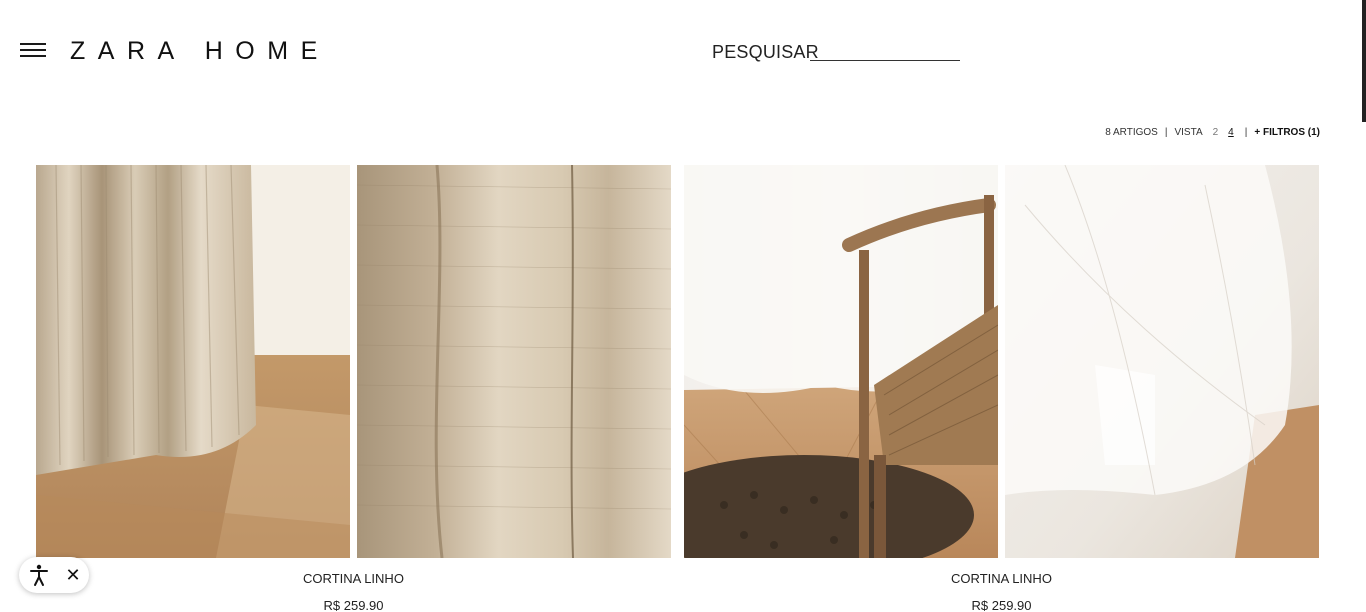 This screenshot has width=1366, height=612. Describe the element at coordinates (54, 575) in the screenshot. I see `accessibility-widget: ✕` at that location.